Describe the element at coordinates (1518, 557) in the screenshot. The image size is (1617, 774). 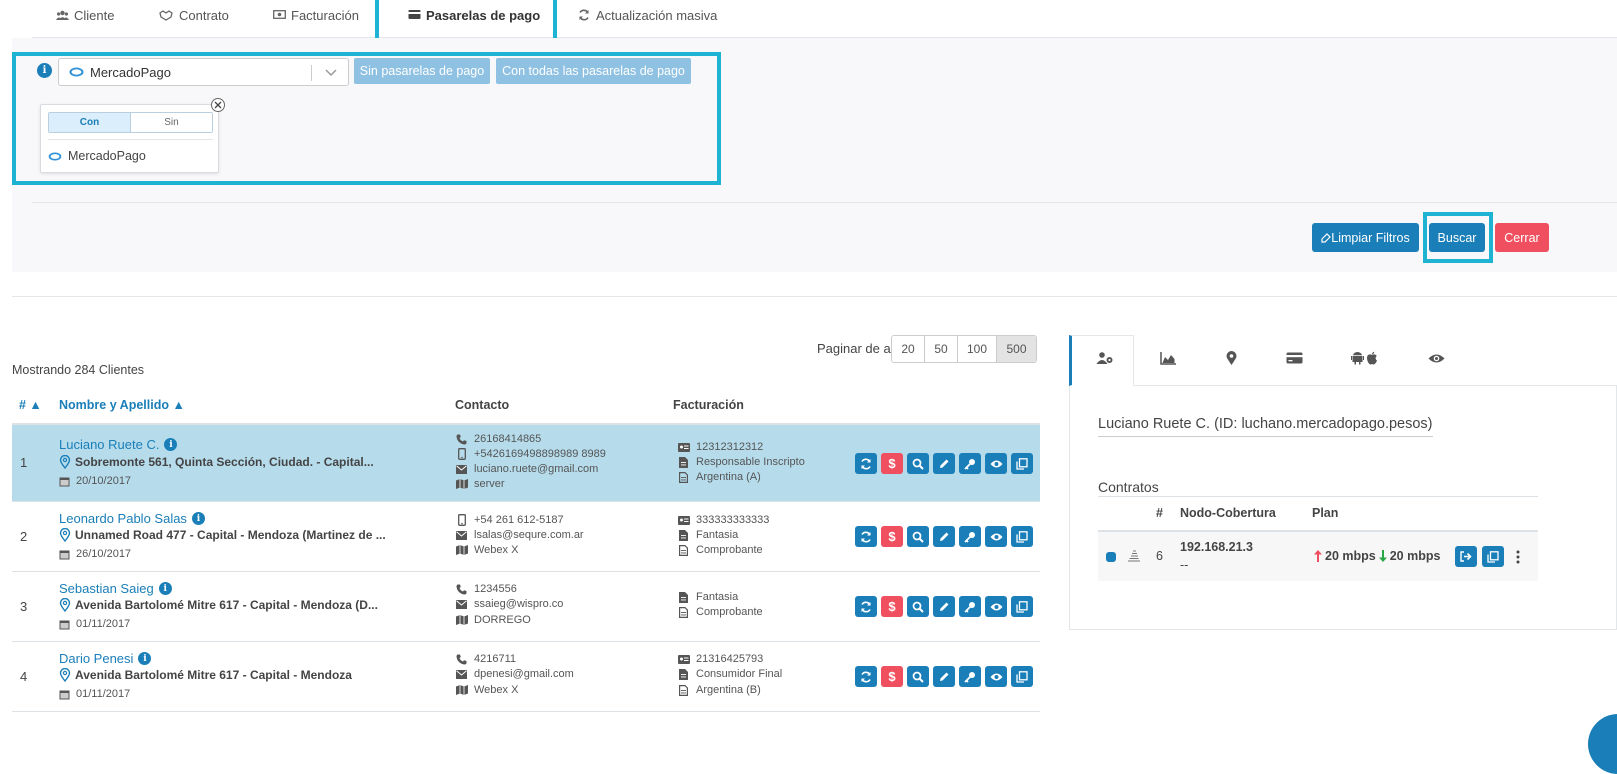
I see `more-options-icon` at that location.